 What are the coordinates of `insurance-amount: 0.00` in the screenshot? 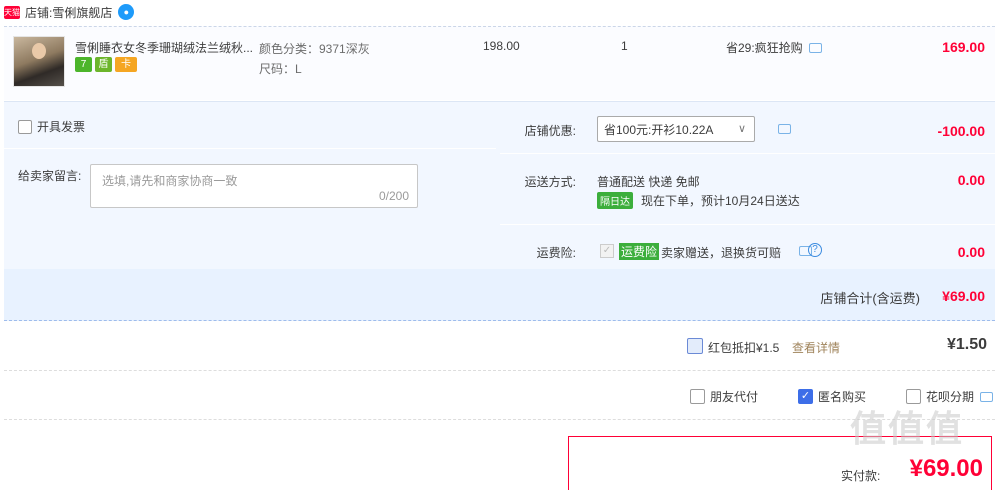 It's located at (971, 252).